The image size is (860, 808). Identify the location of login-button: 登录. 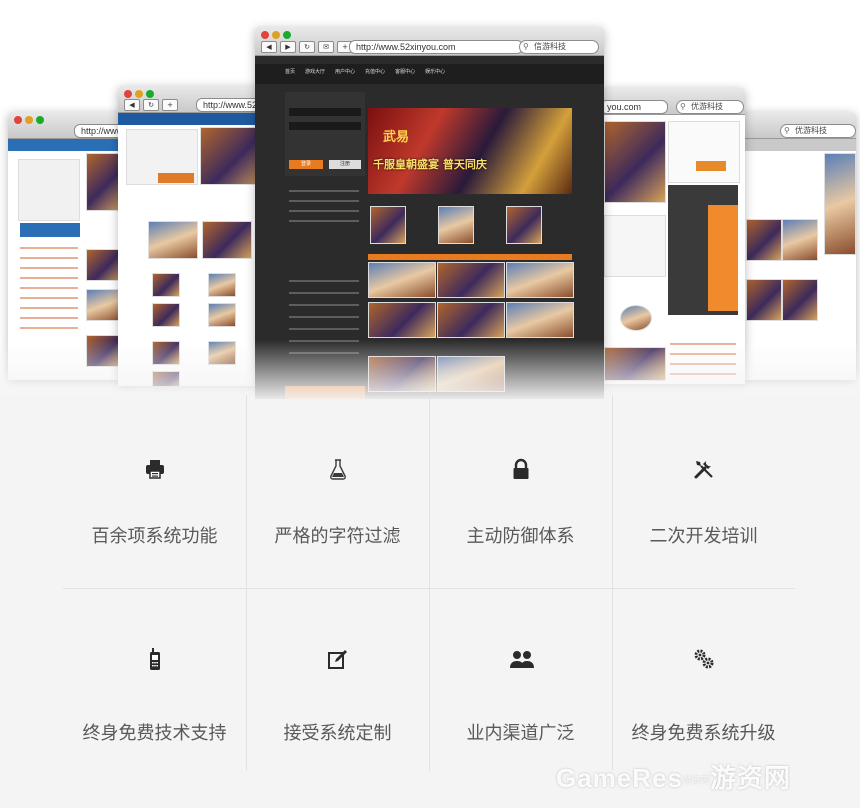
(306, 164).